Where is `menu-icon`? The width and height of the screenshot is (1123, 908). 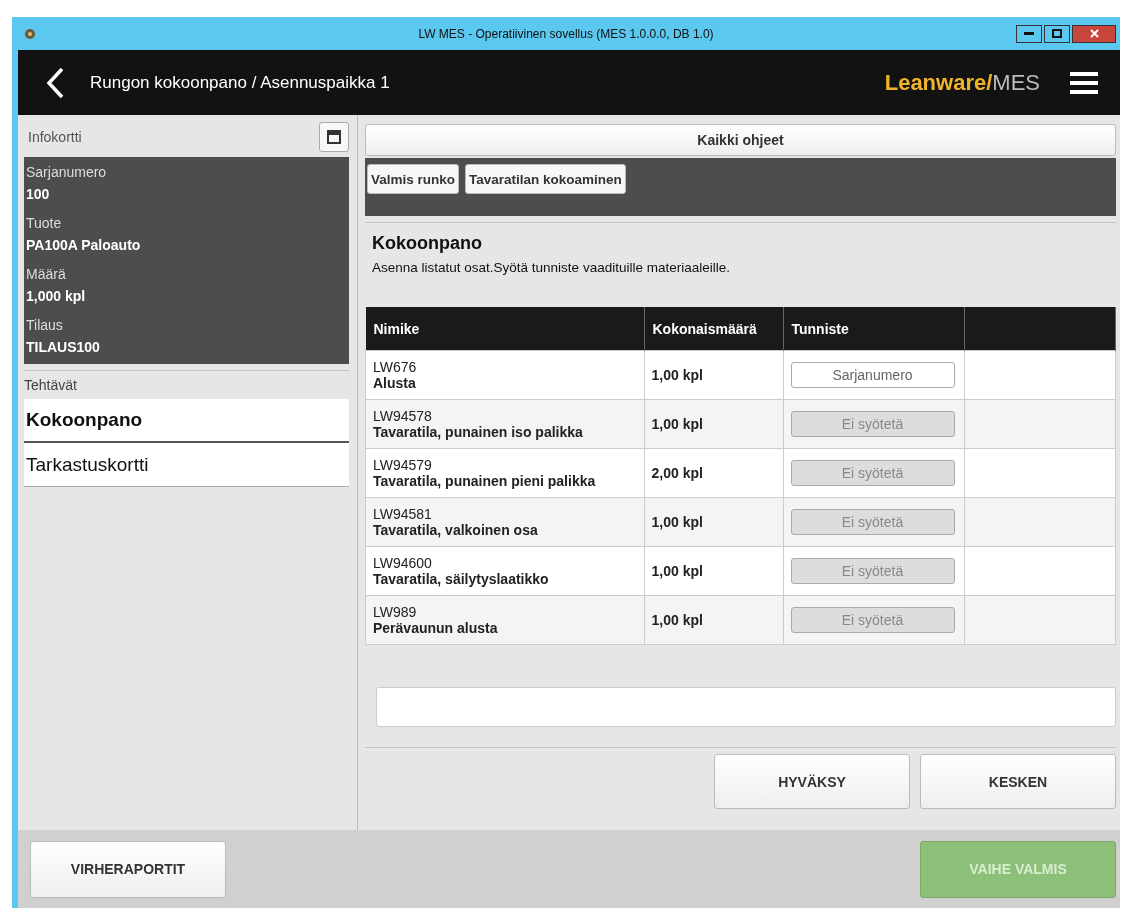 menu-icon is located at coordinates (1084, 82).